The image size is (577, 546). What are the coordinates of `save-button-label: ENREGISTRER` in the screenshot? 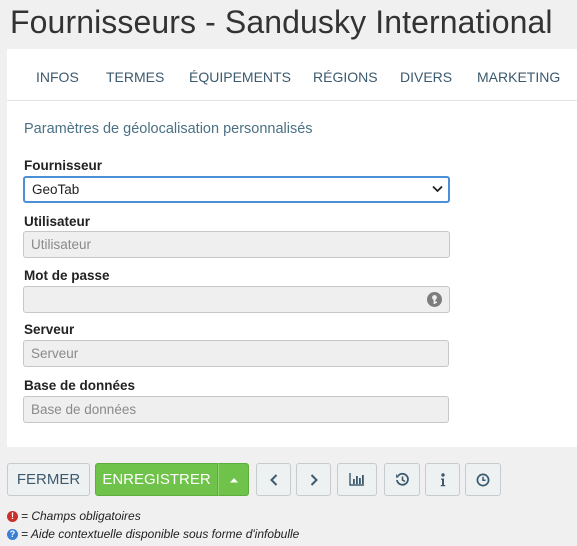 It's located at (156, 479).